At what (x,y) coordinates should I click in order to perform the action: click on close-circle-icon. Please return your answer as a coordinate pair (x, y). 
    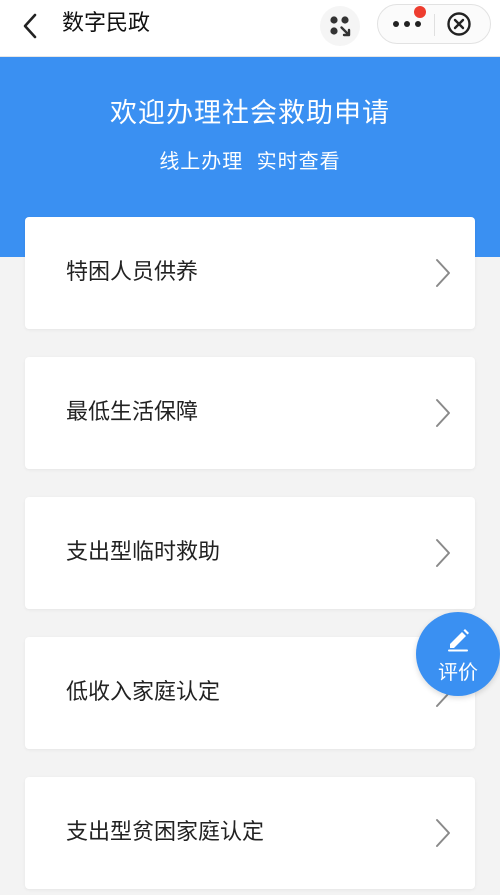
    Looking at the image, I should click on (459, 24).